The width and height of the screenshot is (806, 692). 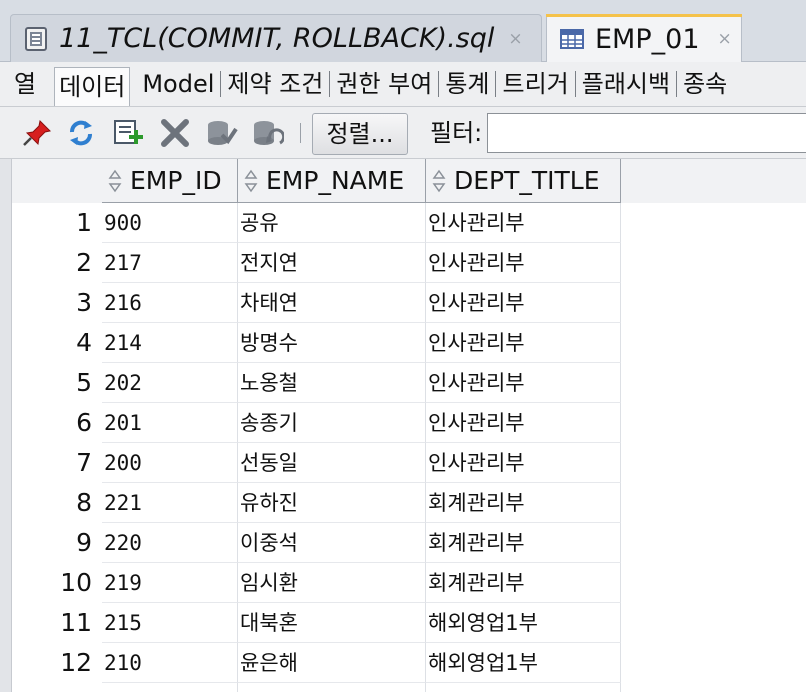 I want to click on table-row: 8 221 유하진 회계관리부, so click(x=409, y=503).